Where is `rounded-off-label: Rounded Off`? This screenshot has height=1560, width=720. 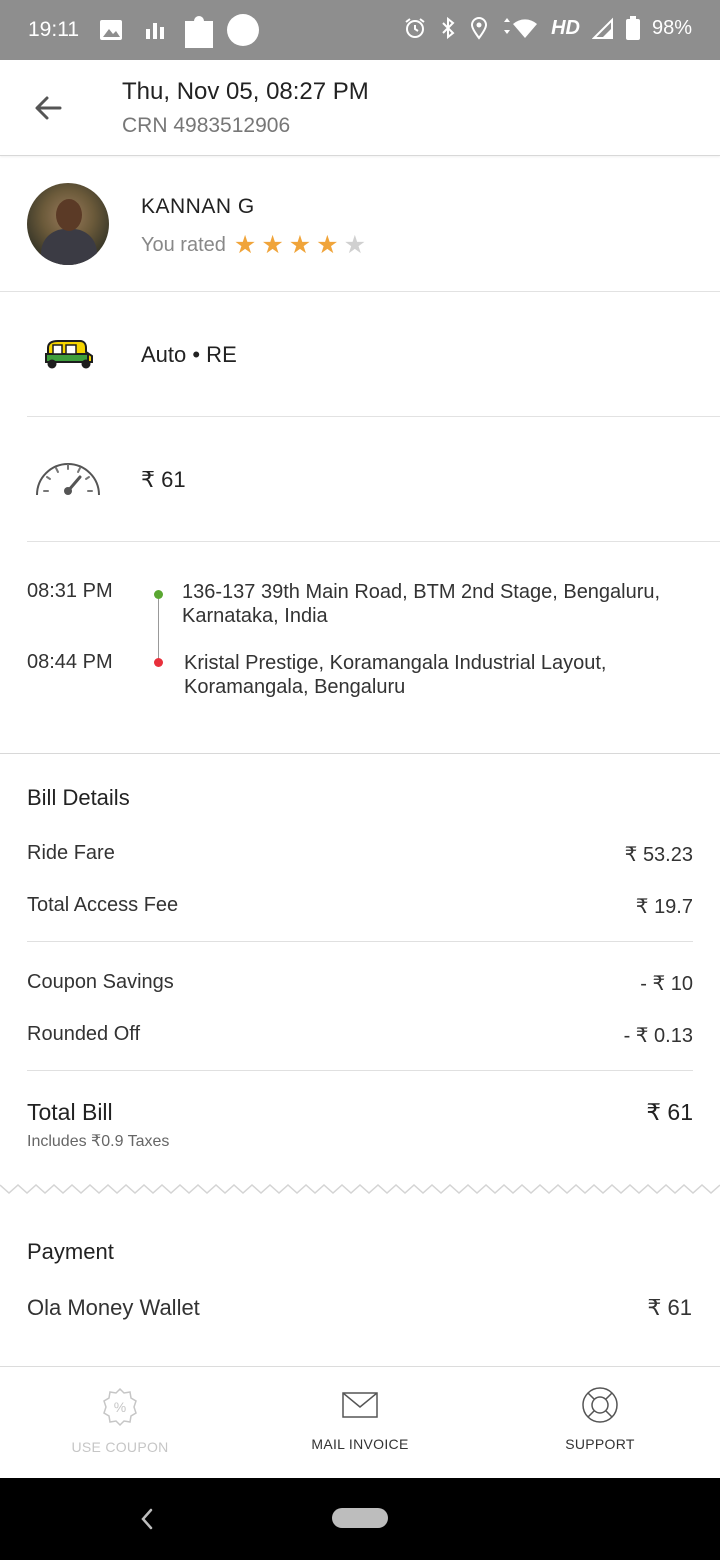 rounded-off-label: Rounded Off is located at coordinates (84, 1034).